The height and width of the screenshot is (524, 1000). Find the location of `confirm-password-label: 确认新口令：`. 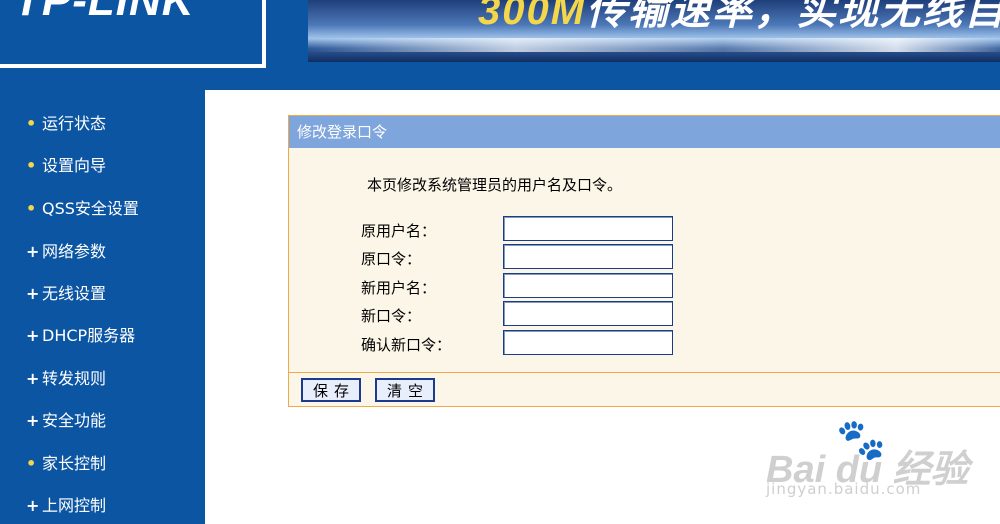

confirm-password-label: 确认新口令： is located at coordinates (406, 345).